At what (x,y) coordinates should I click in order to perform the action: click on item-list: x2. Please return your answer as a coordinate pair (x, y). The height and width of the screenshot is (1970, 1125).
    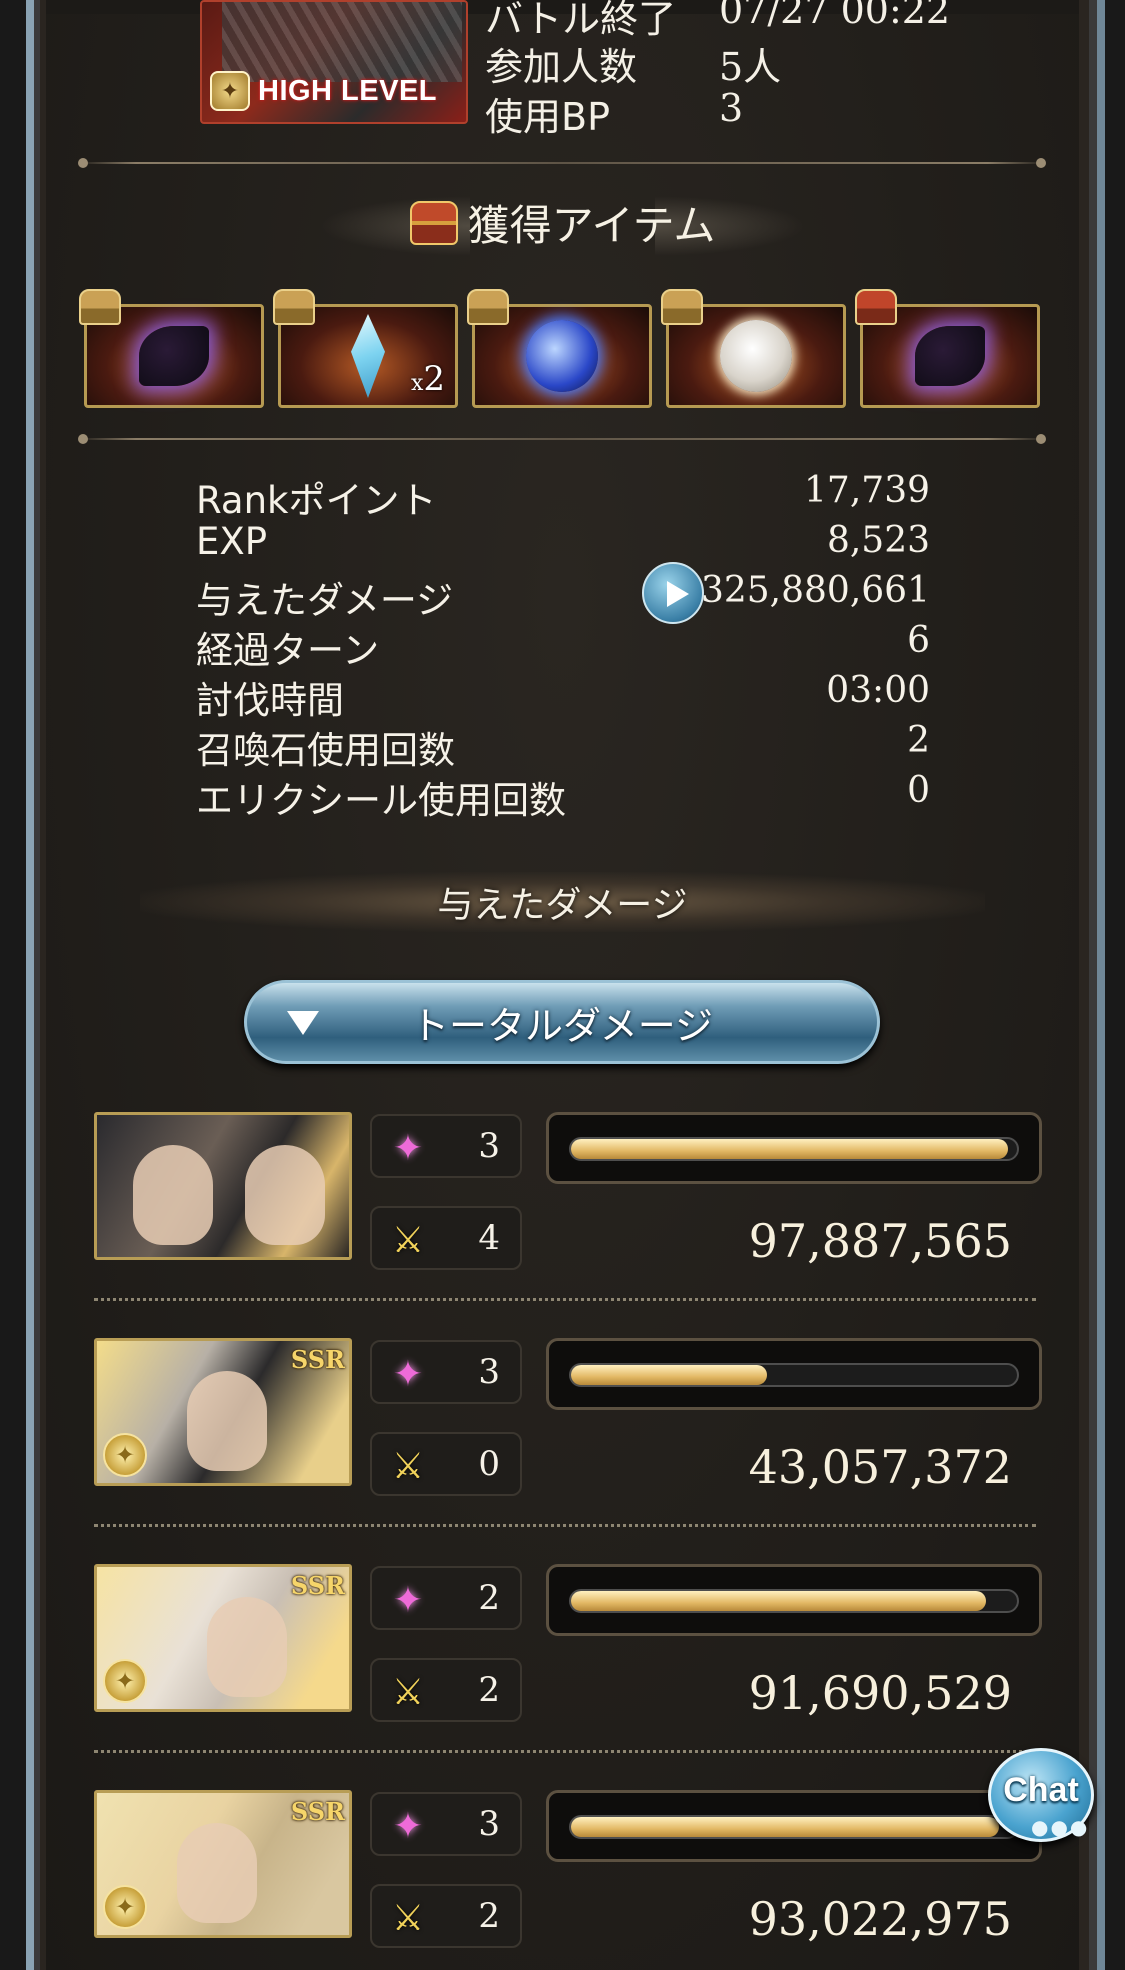
    Looking at the image, I should click on (559, 348).